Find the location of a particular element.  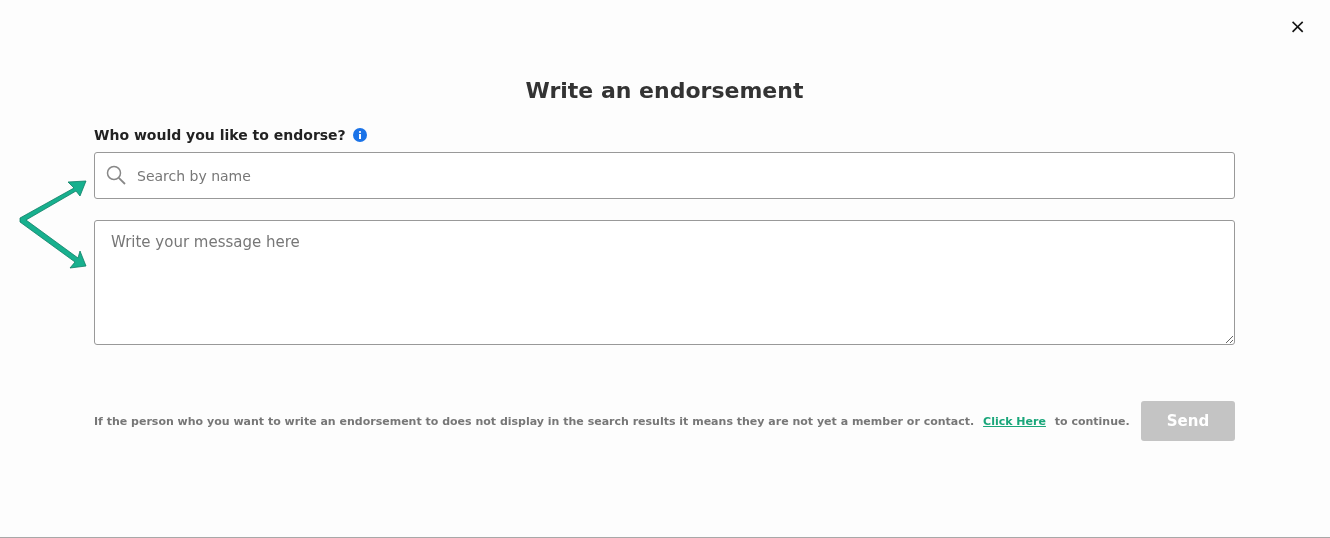

question-label: Who would you like to endorse? is located at coordinates (220, 135).